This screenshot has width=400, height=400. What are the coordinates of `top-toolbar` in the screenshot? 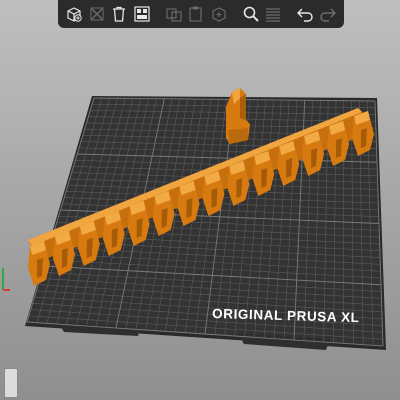 It's located at (201, 14).